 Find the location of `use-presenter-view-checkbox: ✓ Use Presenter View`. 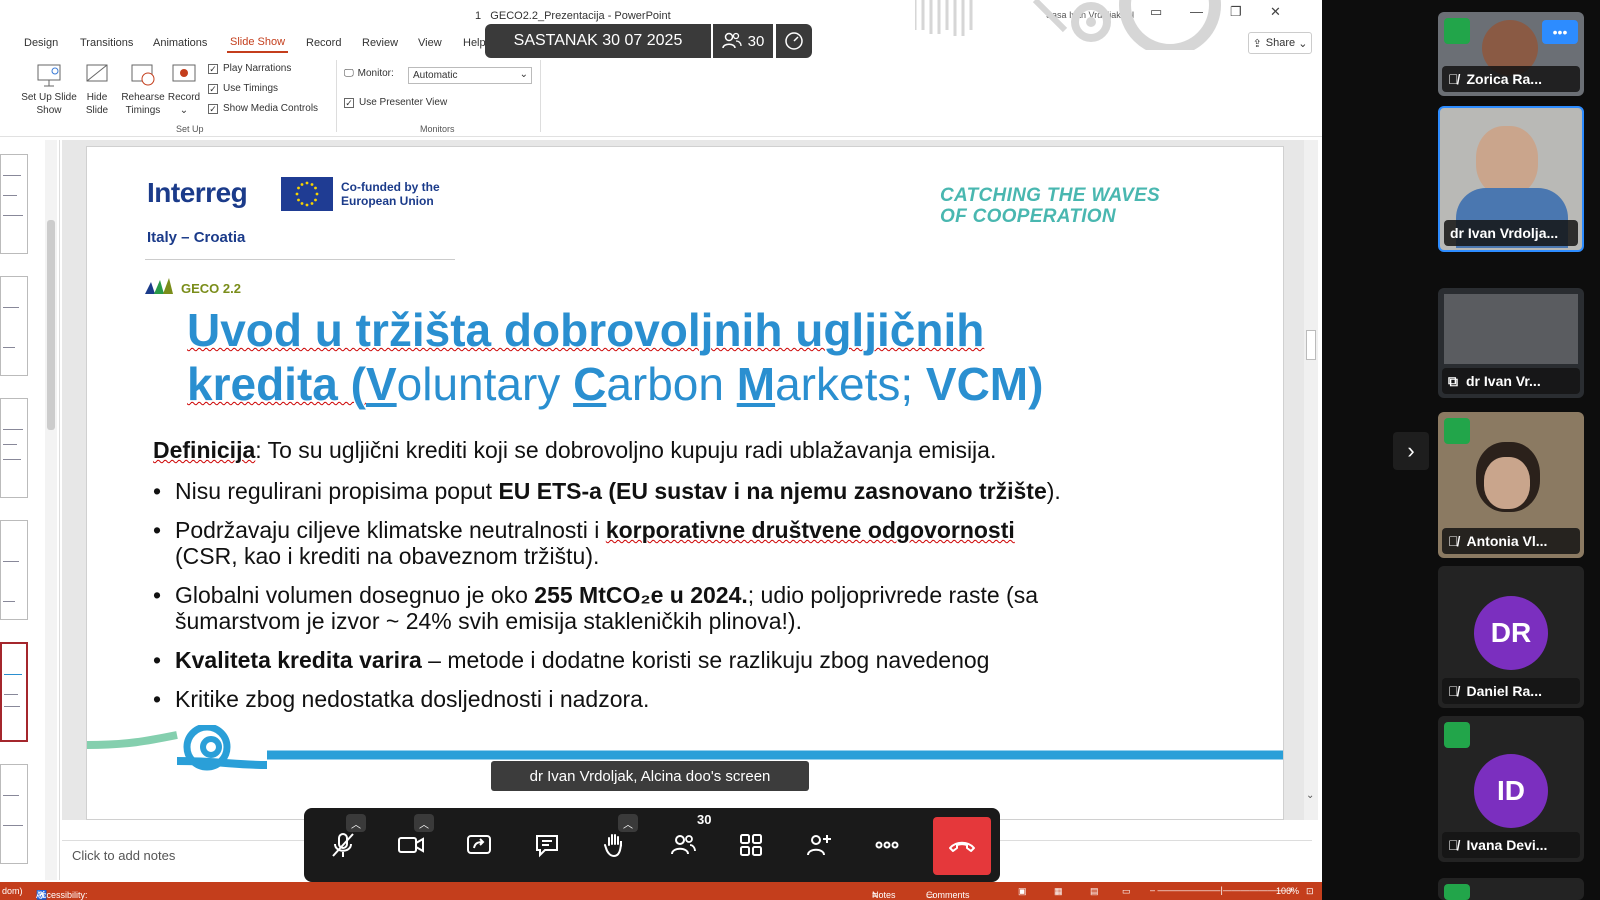

use-presenter-view-checkbox: ✓ Use Presenter View is located at coordinates (395, 102).